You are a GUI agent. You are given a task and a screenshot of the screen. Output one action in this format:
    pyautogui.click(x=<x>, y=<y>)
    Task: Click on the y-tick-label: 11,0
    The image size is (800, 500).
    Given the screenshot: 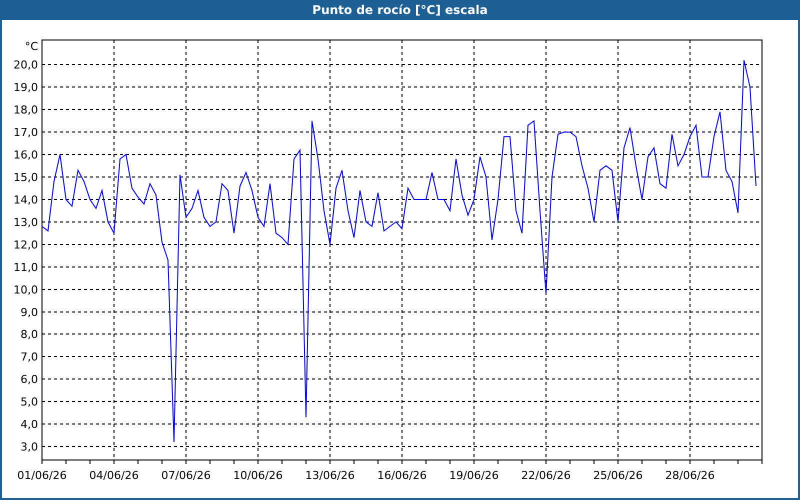 What is the action you would take?
    pyautogui.click(x=26, y=267)
    